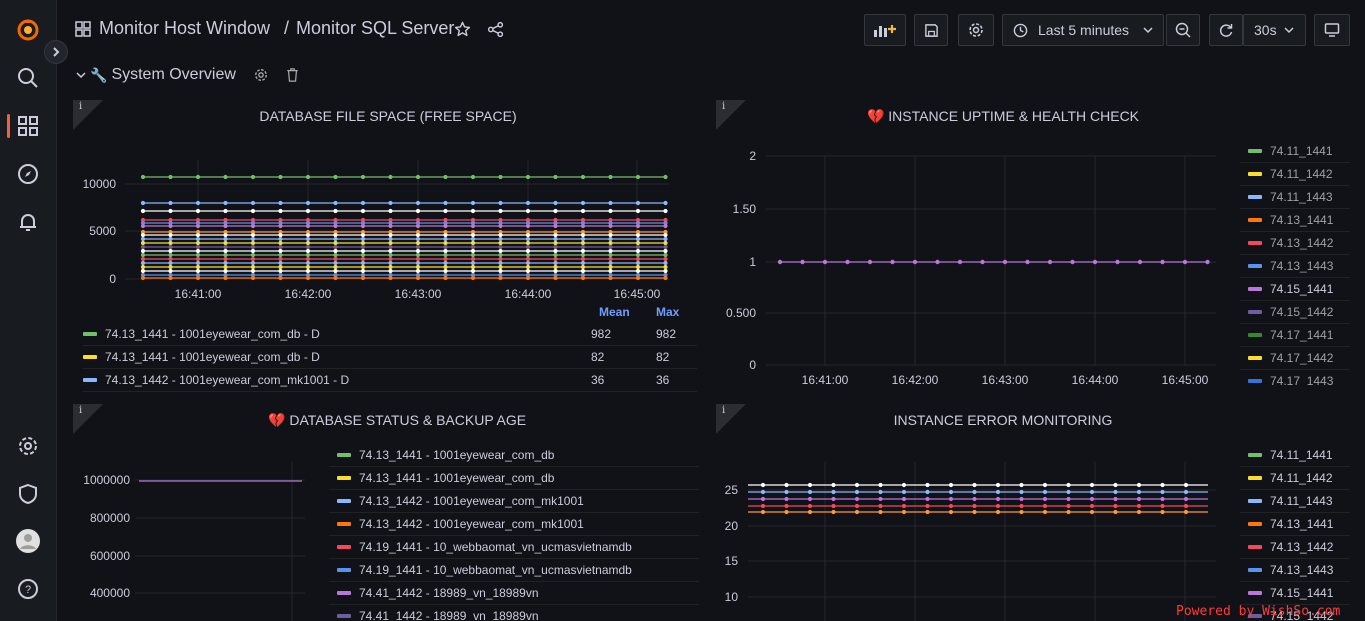 This screenshot has height=621, width=1365. I want to click on panel-title: DATABASE FILE SPACE (FREE SPACE), so click(388, 116).